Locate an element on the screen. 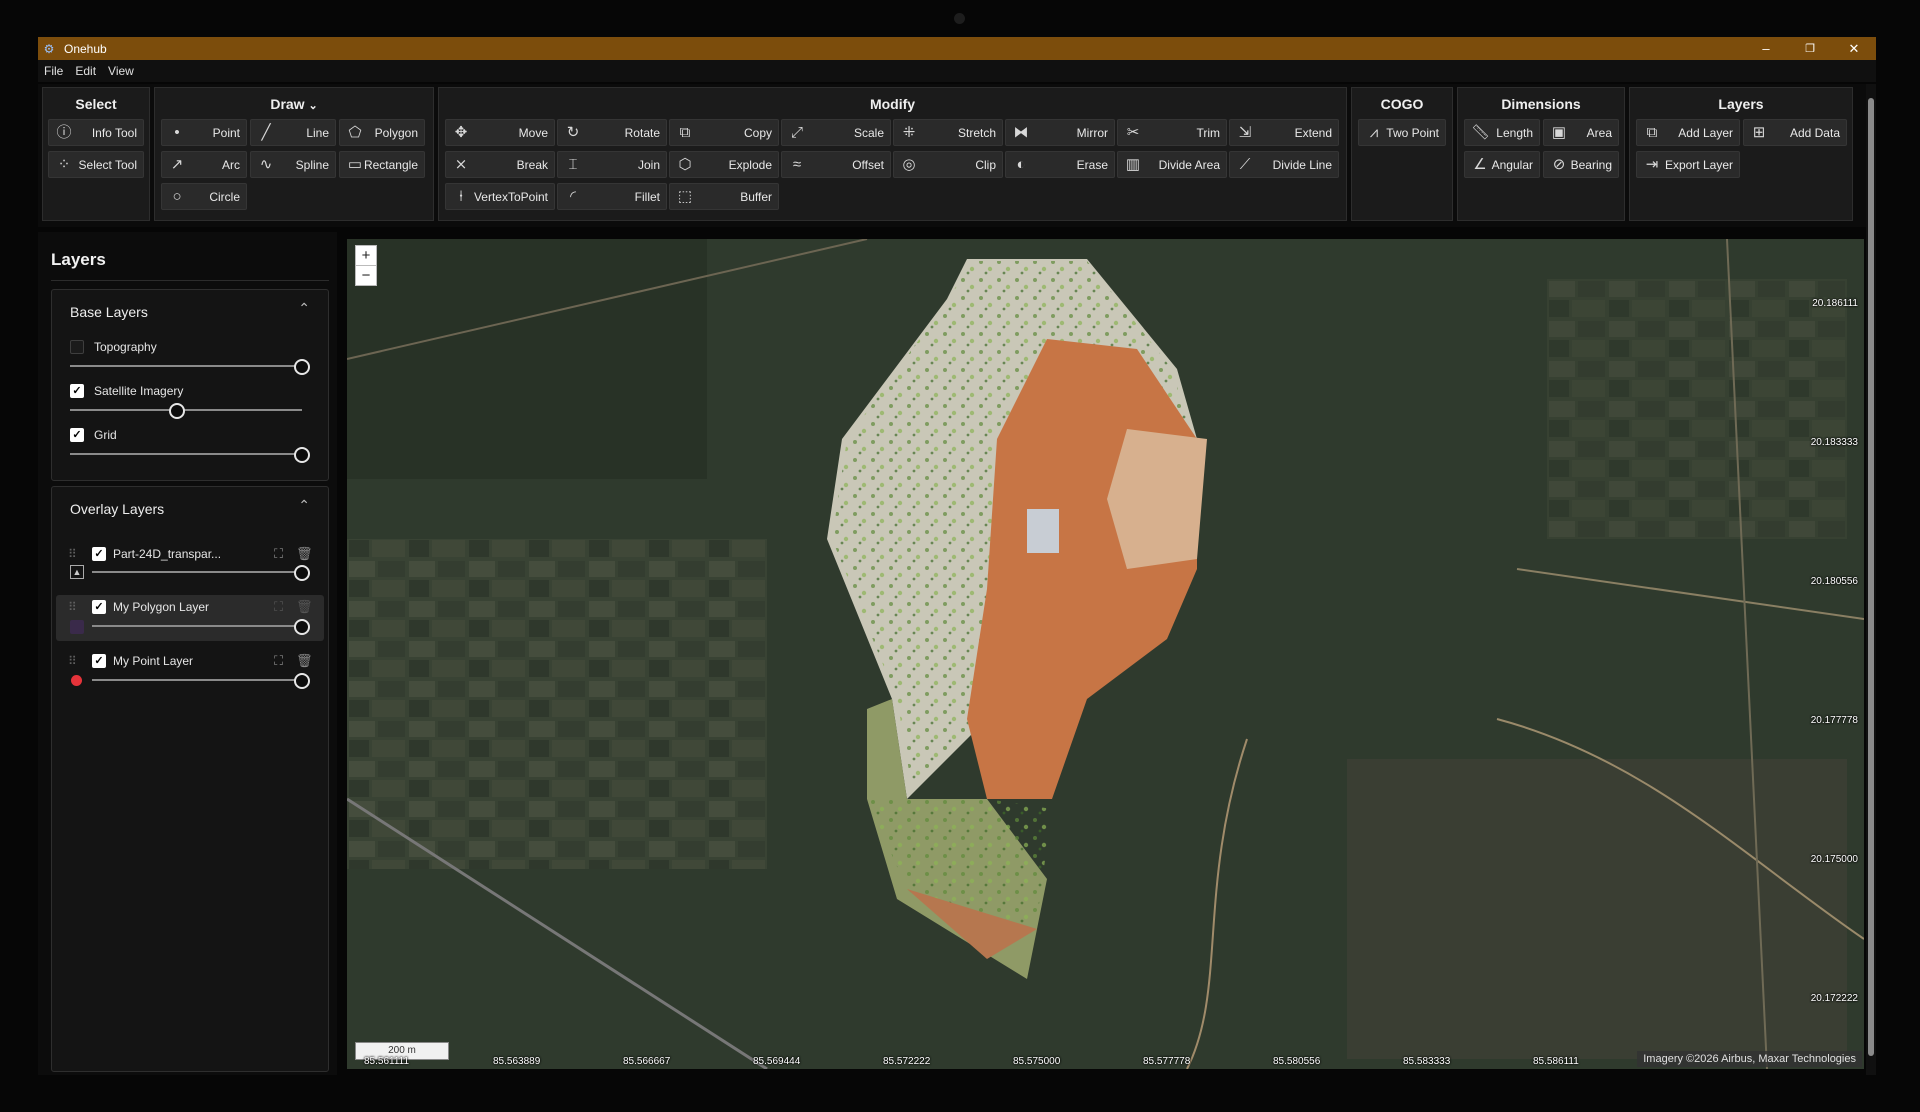  add-data-button: ⊞ Add Data is located at coordinates (1795, 132).